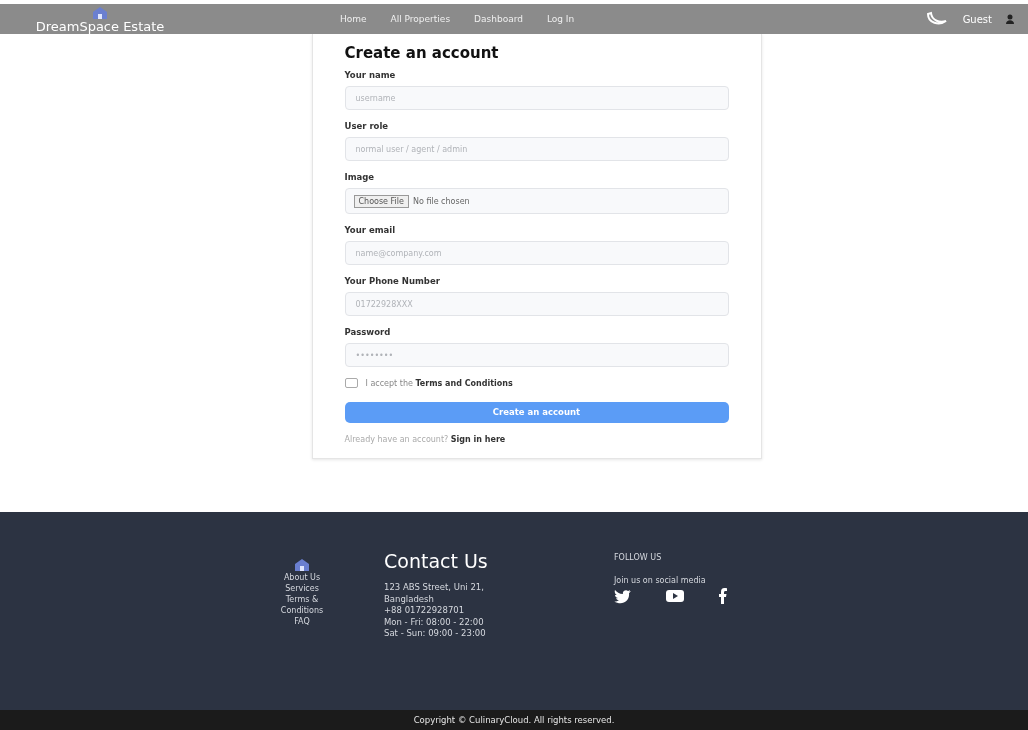 The height and width of the screenshot is (730, 1028). I want to click on contact-line: Mon - Fri: 08:00 - 22:00, so click(434, 622).